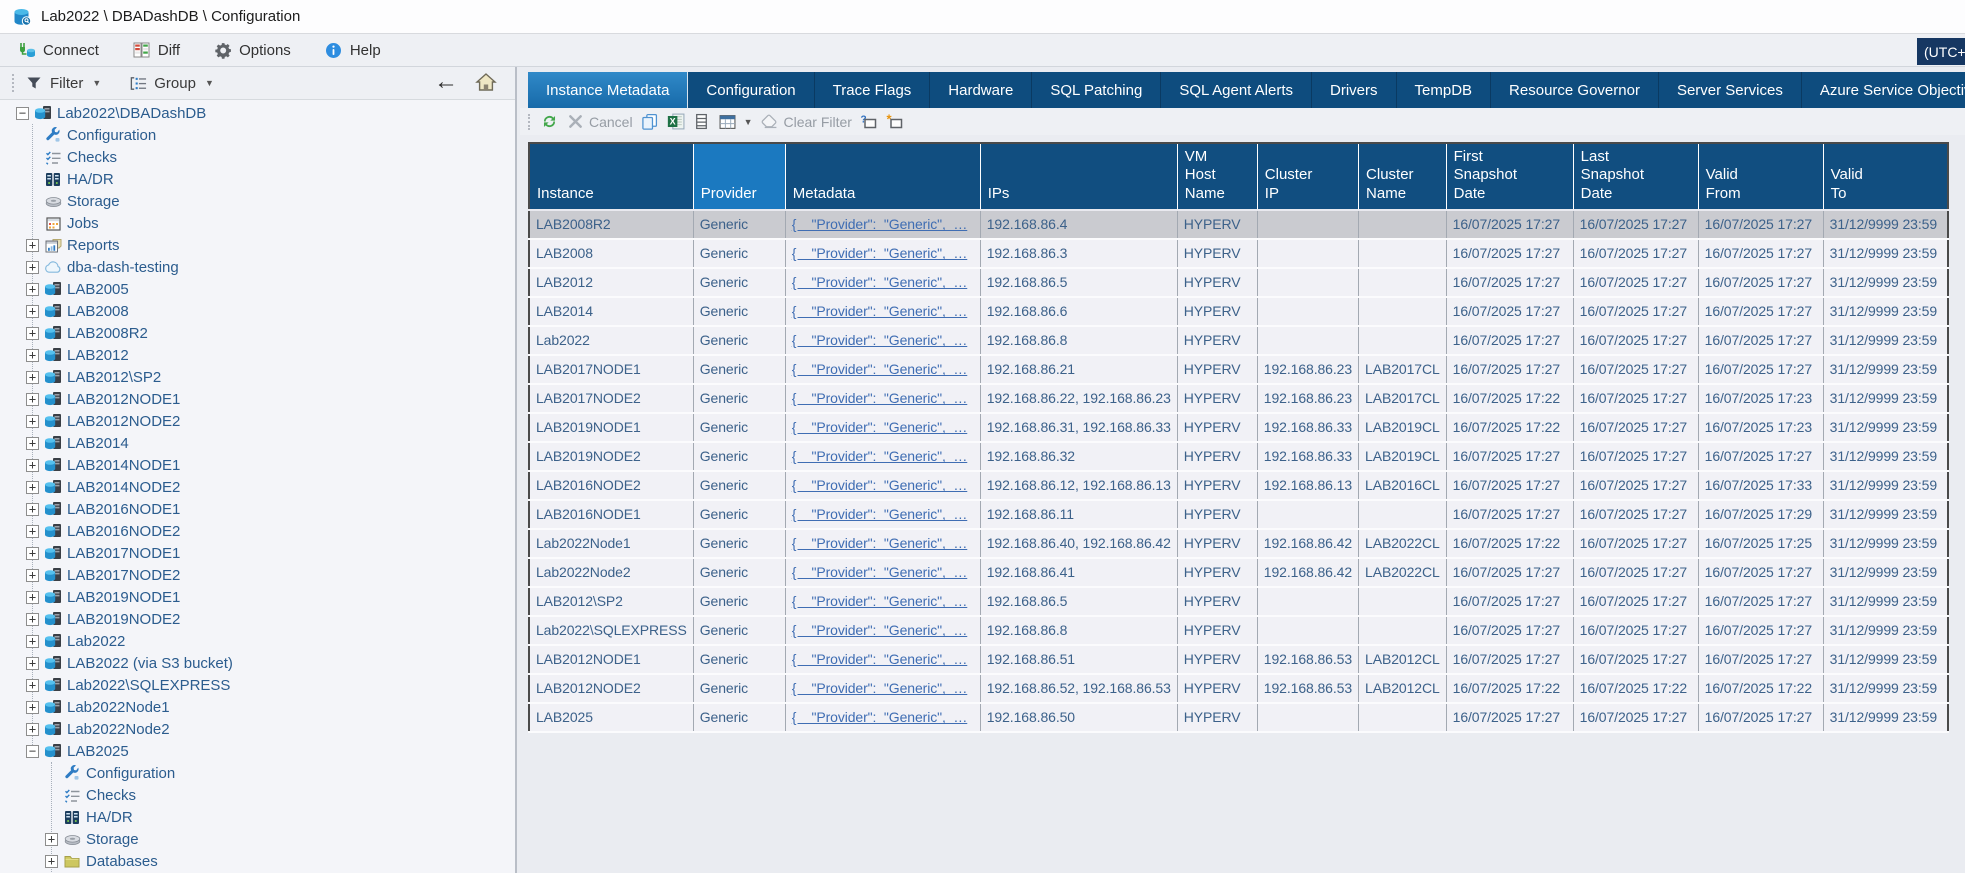 This screenshot has height=873, width=1965. I want to click on tree-item-lab2014node1: + LAB2014NODE1, so click(256, 465).